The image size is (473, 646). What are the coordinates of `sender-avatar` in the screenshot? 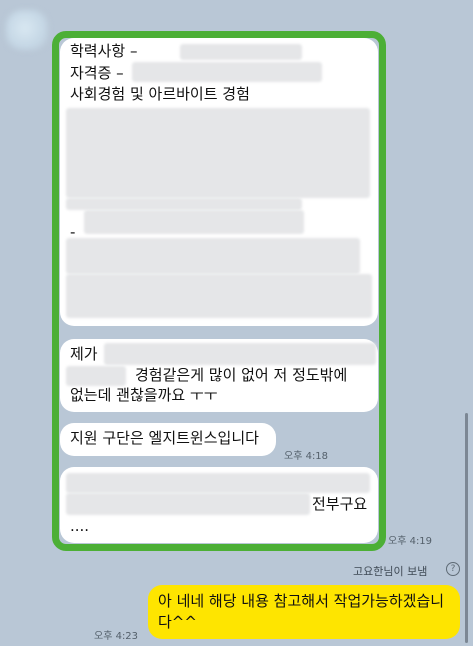 It's located at (27, 30).